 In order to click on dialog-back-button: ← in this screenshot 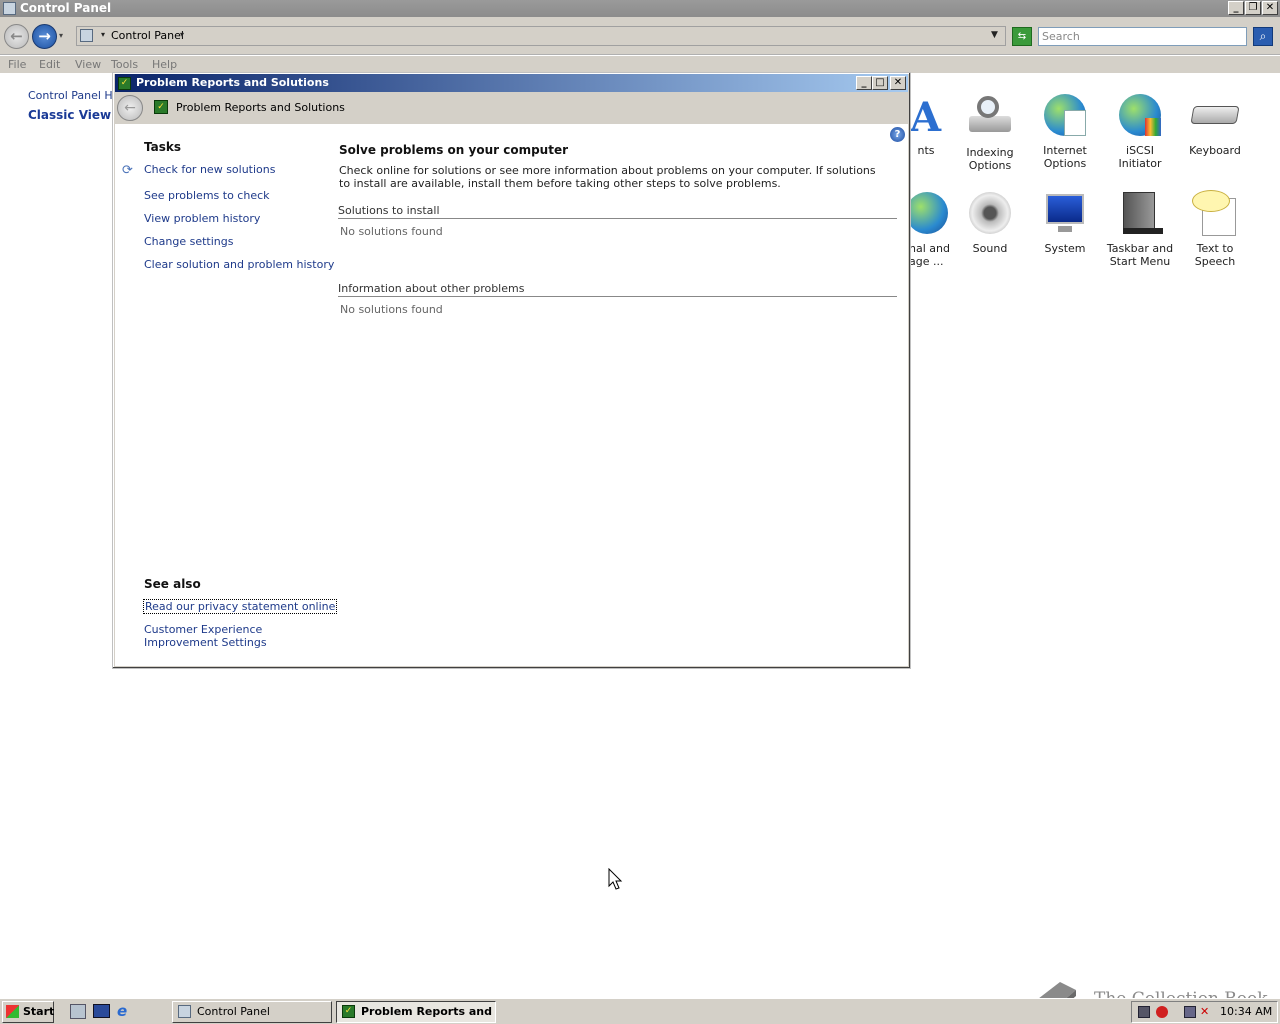, I will do `click(130, 108)`.